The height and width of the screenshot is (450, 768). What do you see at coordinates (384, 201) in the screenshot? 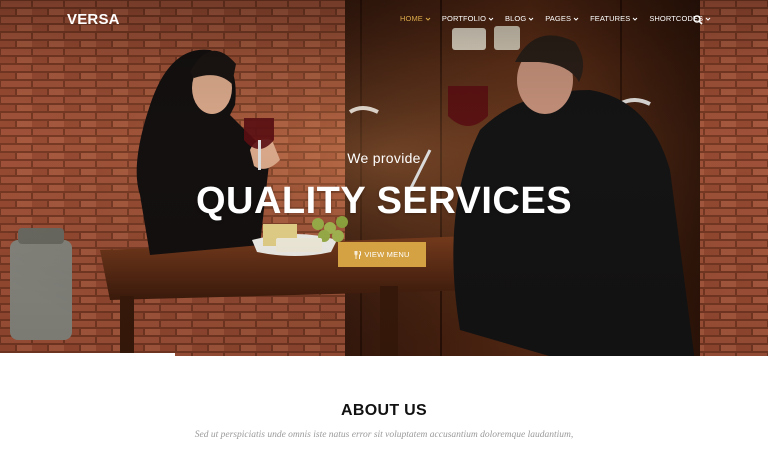
I see `hero-title: QUALITY SERVICES` at bounding box center [384, 201].